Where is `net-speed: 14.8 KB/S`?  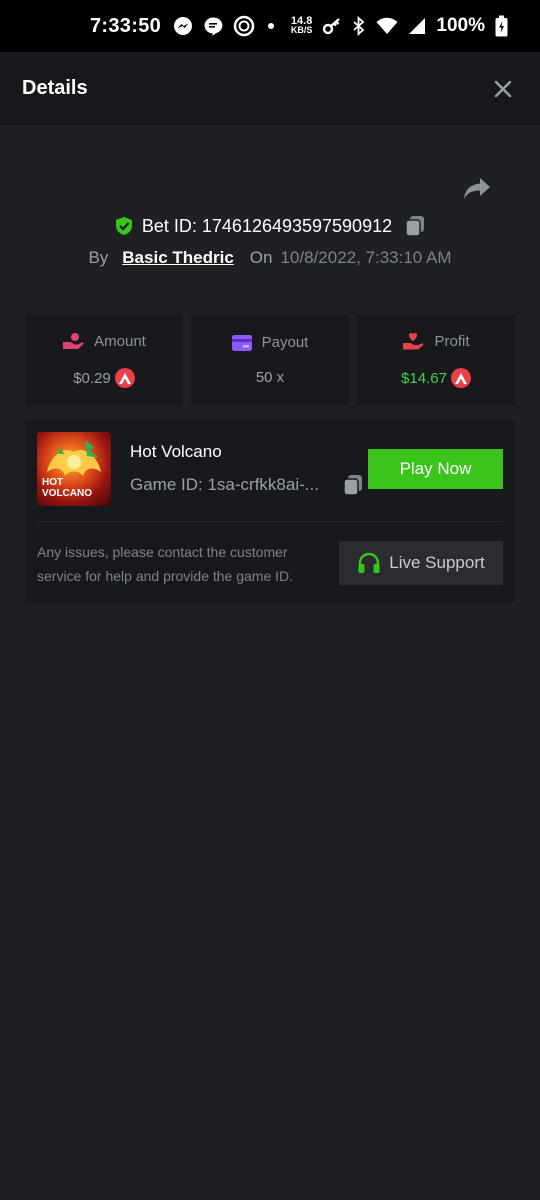
net-speed: 14.8 KB/S is located at coordinates (301, 25).